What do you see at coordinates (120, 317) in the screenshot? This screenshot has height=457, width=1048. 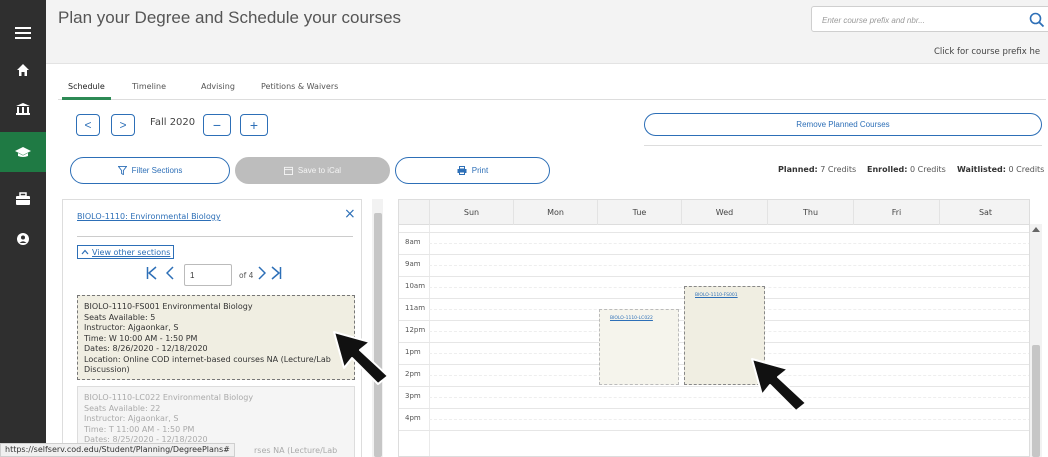 I see `section-seats: Seats Available: 5` at bounding box center [120, 317].